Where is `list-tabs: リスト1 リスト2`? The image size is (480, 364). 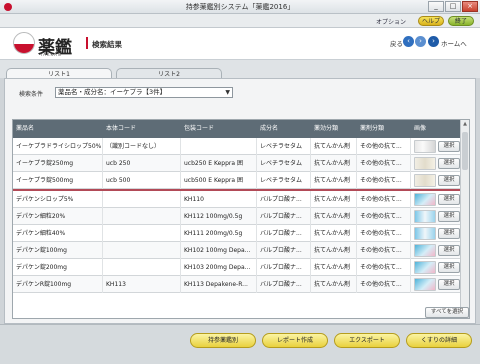
list-tabs: リスト1 リスト2 is located at coordinates (240, 69).